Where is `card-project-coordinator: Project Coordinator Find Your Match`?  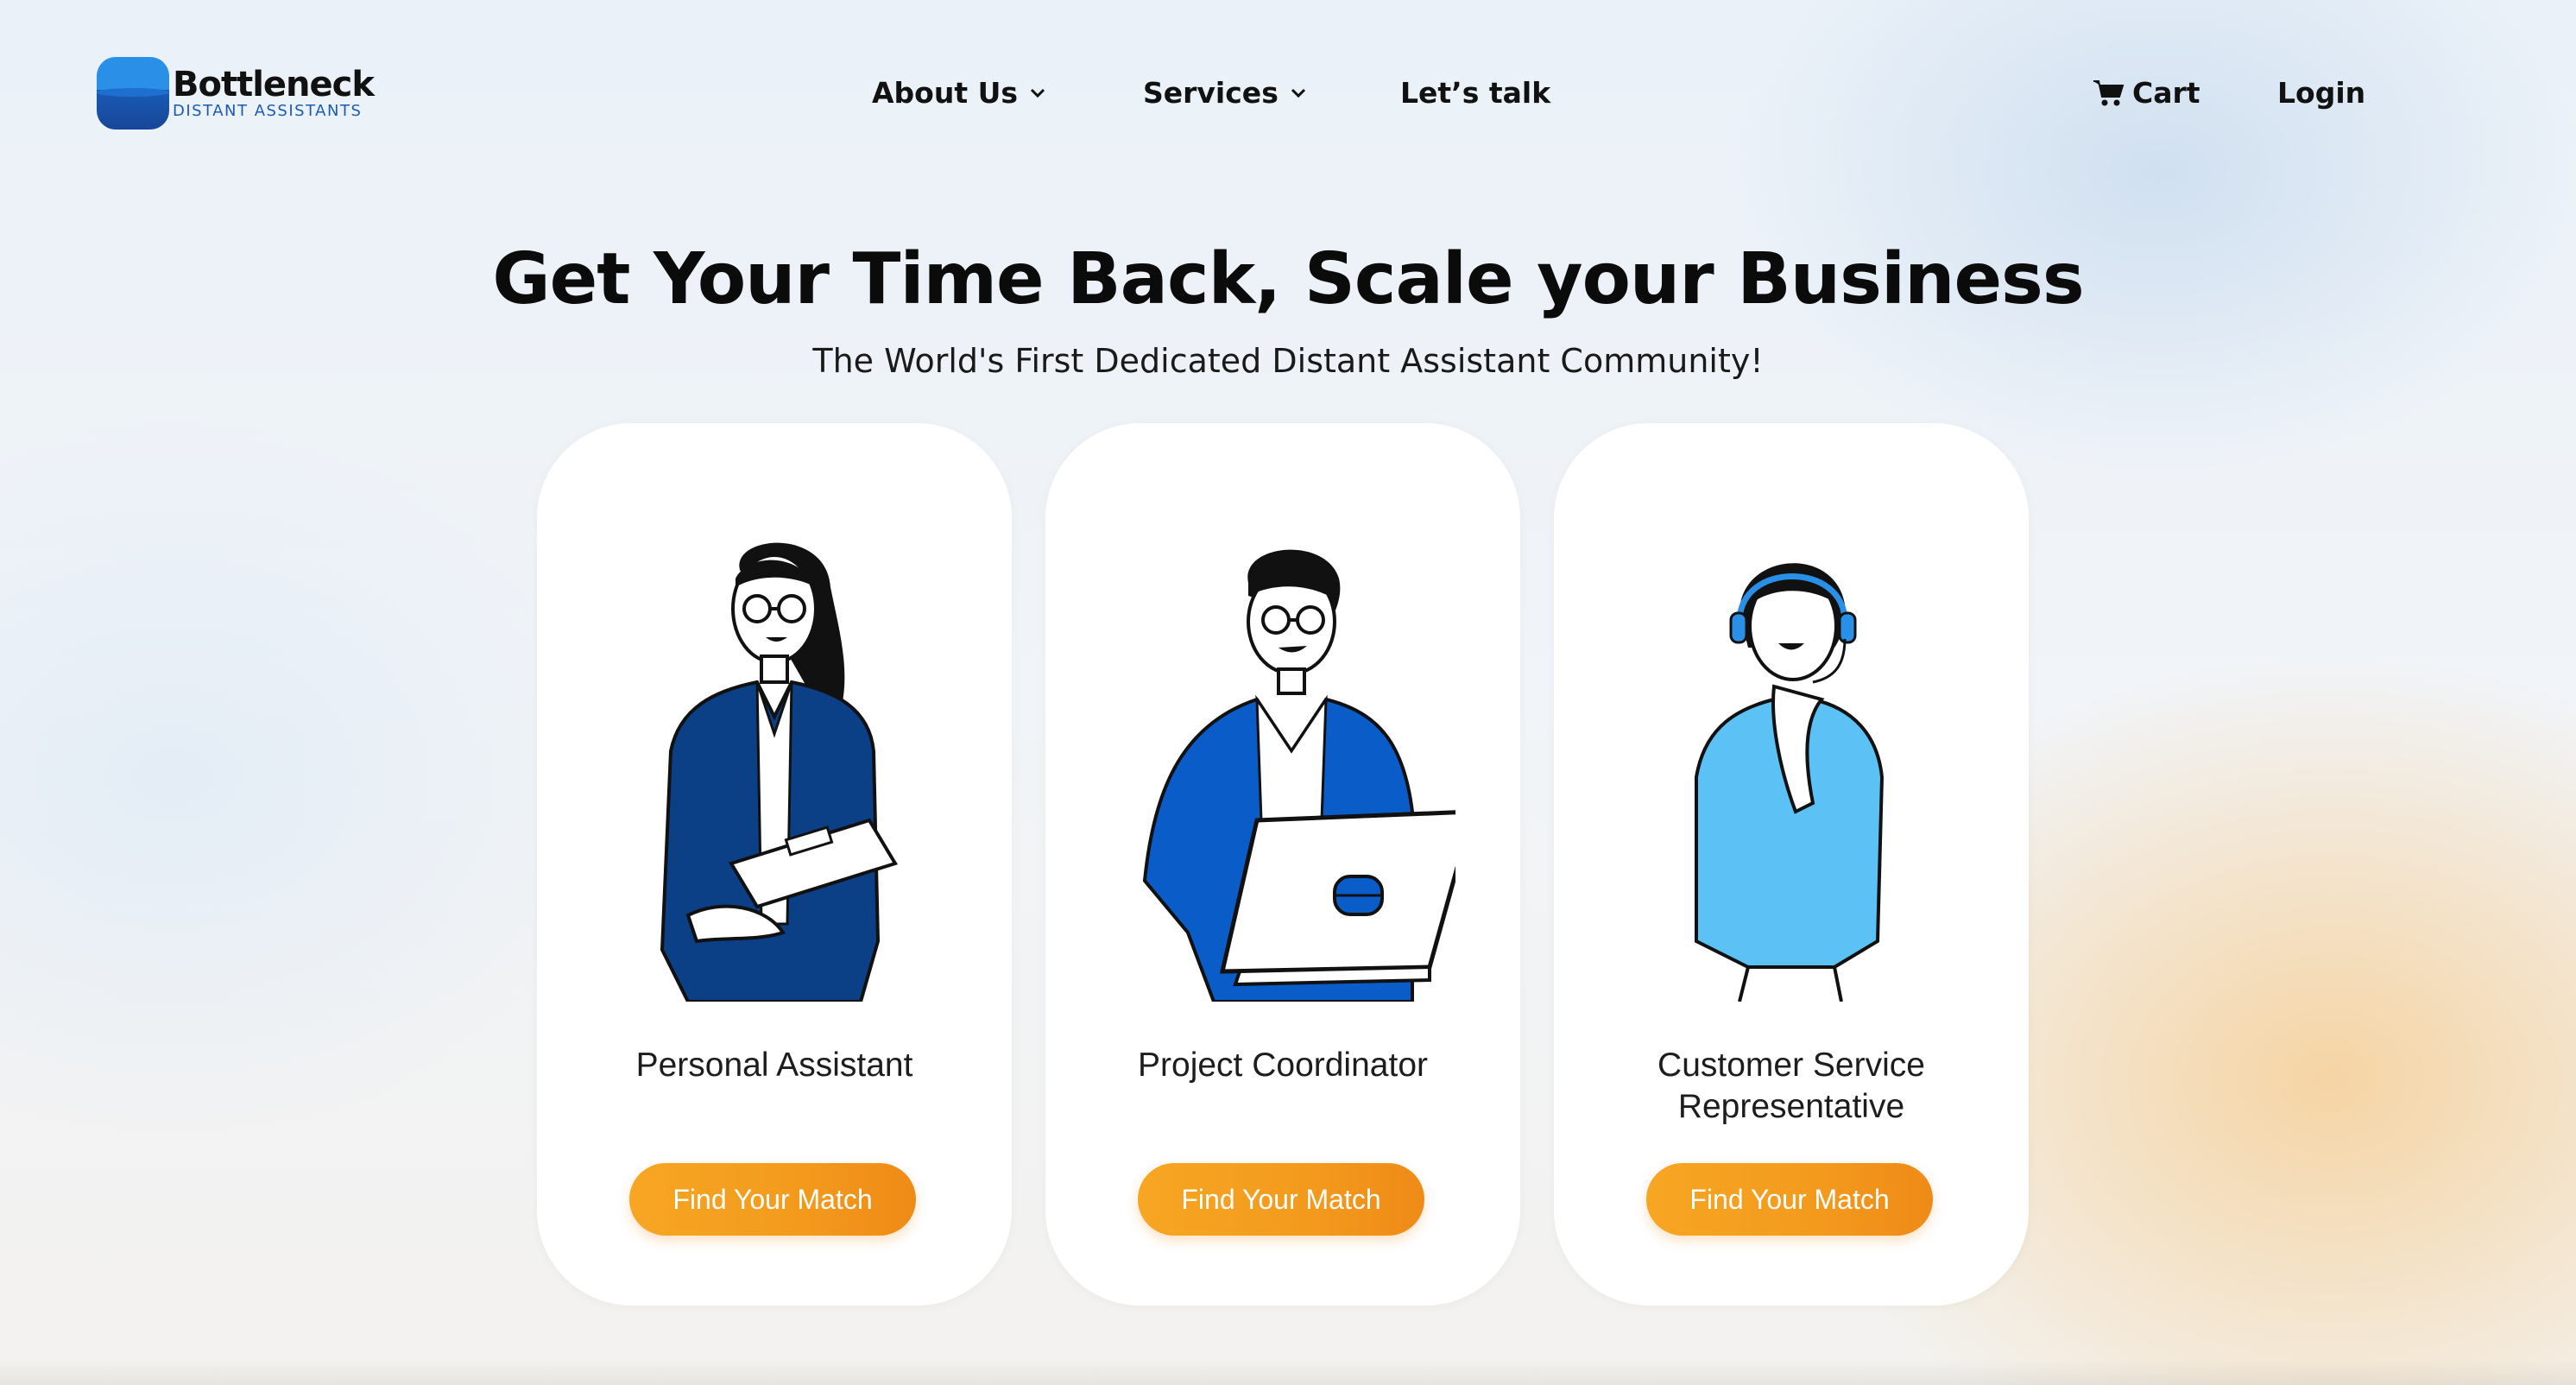 card-project-coordinator: Project Coordinator Find Your Match is located at coordinates (1282, 864).